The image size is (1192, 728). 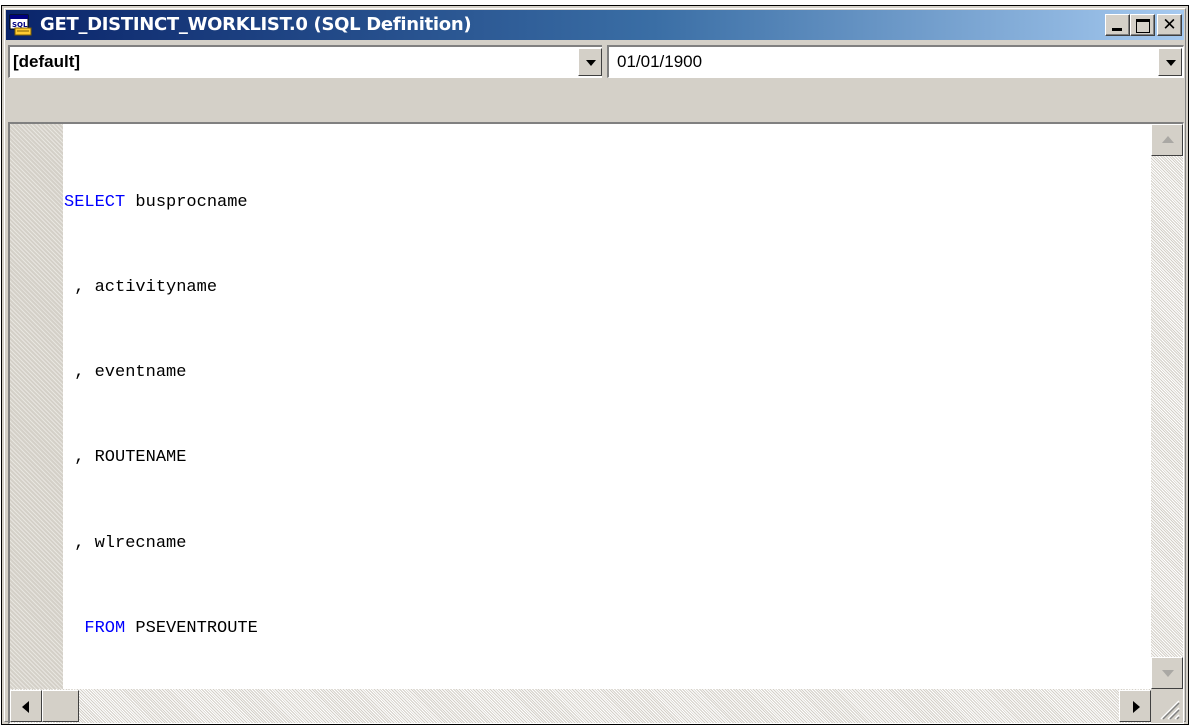 I want to click on arrow-down-icon, so click(x=1168, y=673).